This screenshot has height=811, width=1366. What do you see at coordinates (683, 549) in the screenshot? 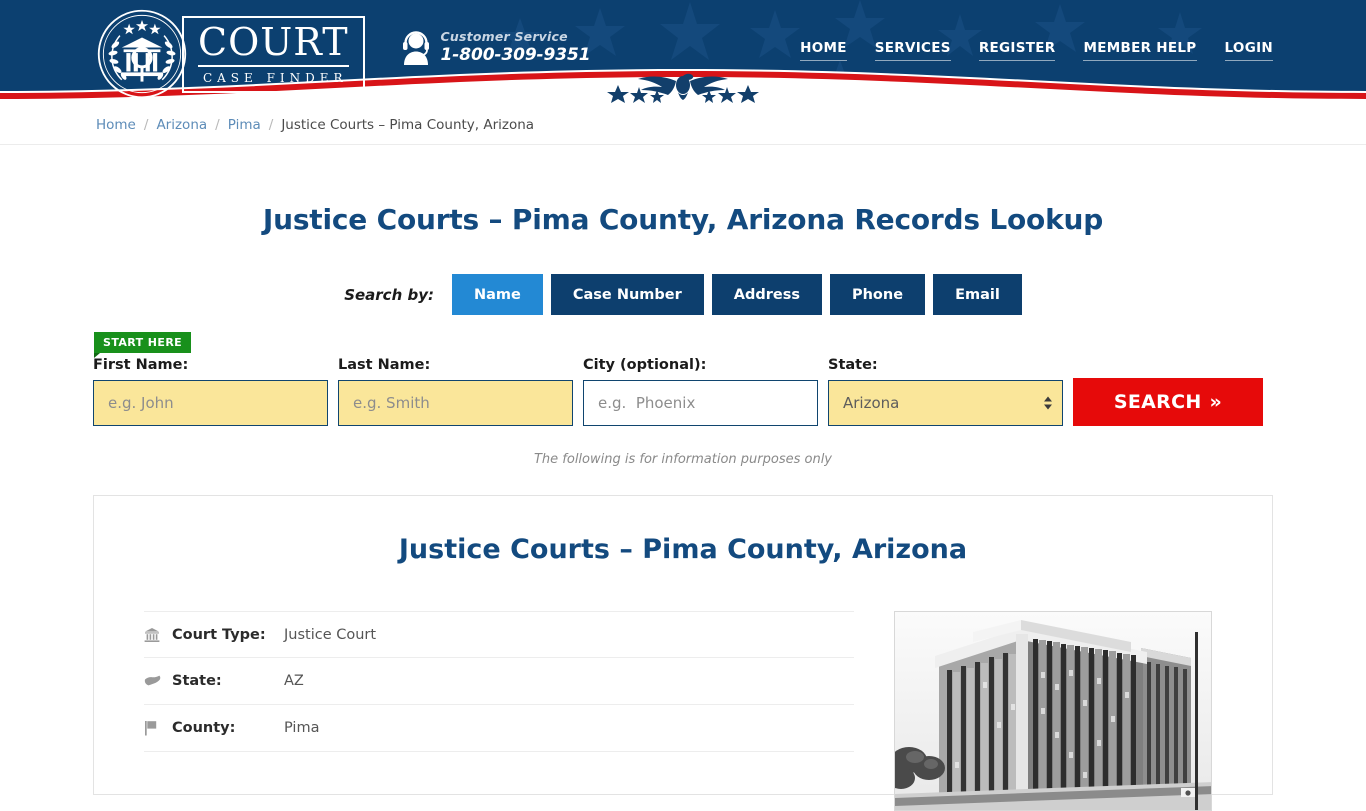
I see `court-card-title: Justice Courts – Pima County, Arizona` at bounding box center [683, 549].